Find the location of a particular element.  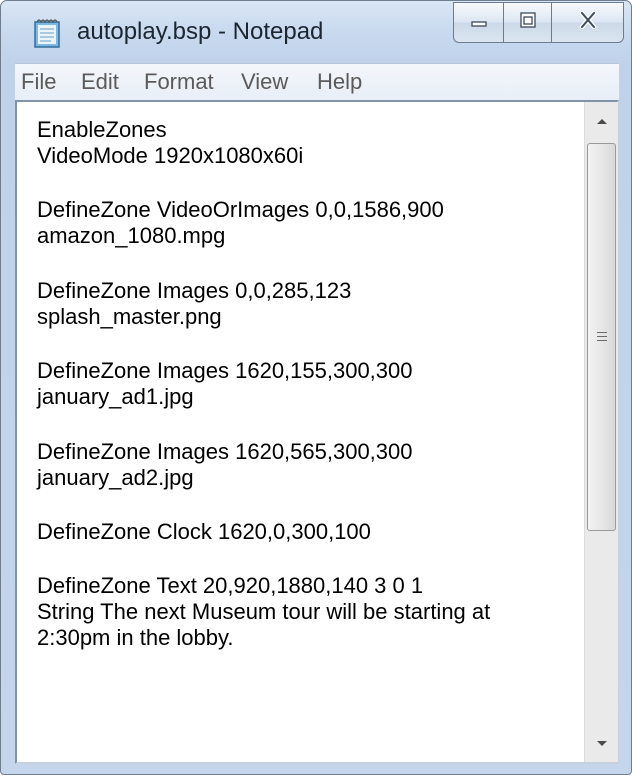

vertical-scrollbar is located at coordinates (601, 432).